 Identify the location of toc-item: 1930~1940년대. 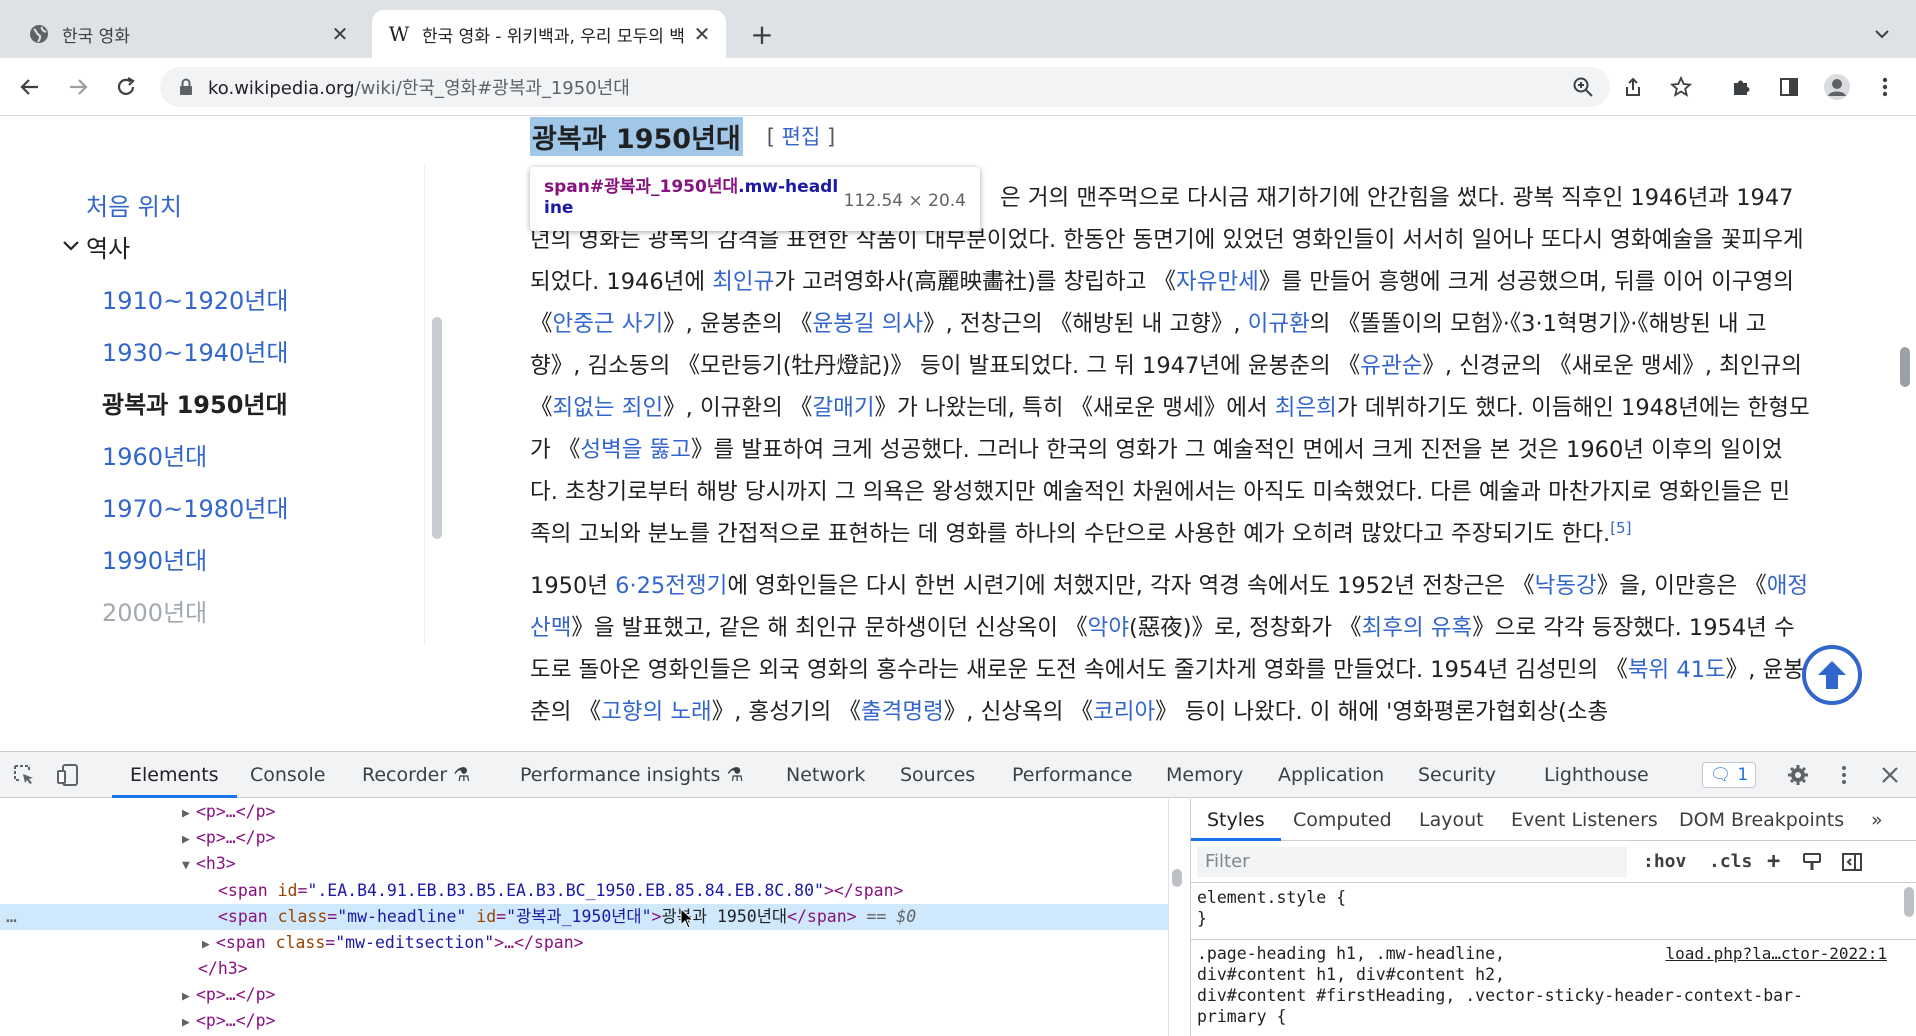
(195, 350).